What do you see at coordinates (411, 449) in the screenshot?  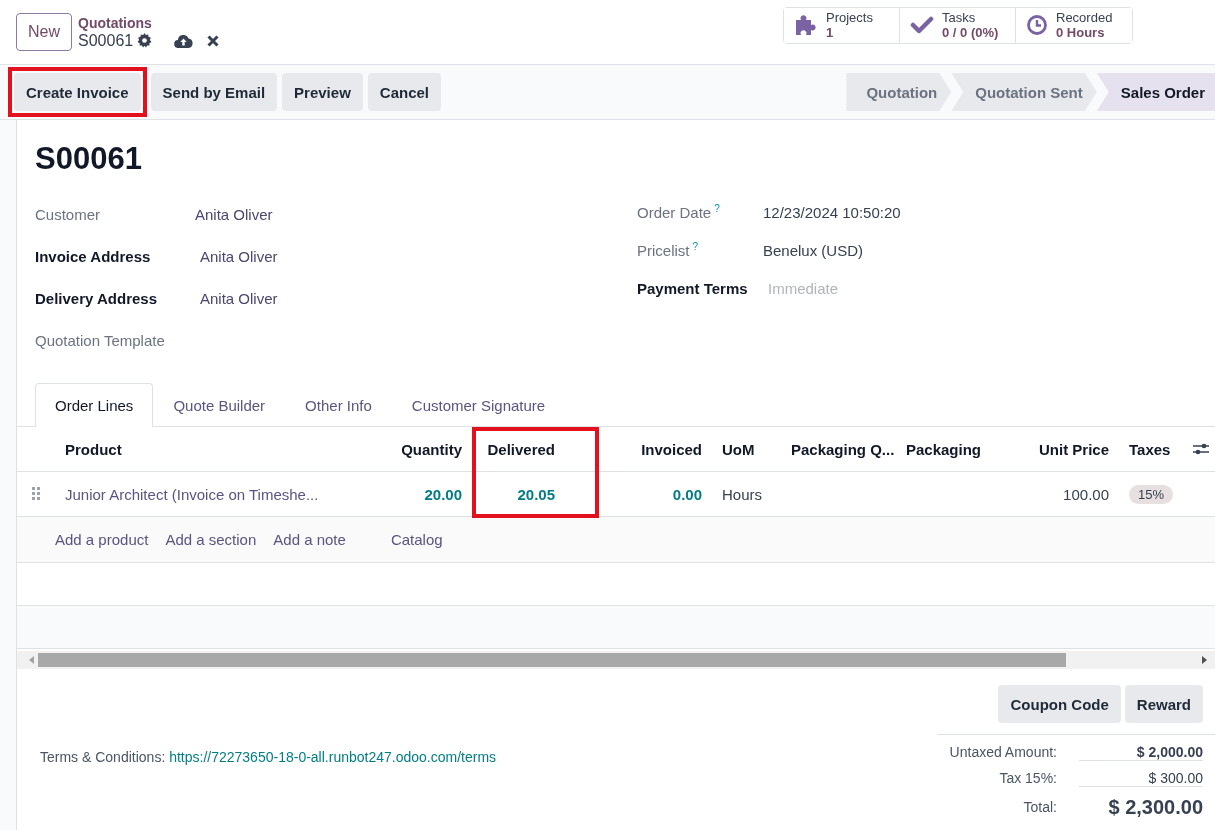 I see `column-header: Quantity` at bounding box center [411, 449].